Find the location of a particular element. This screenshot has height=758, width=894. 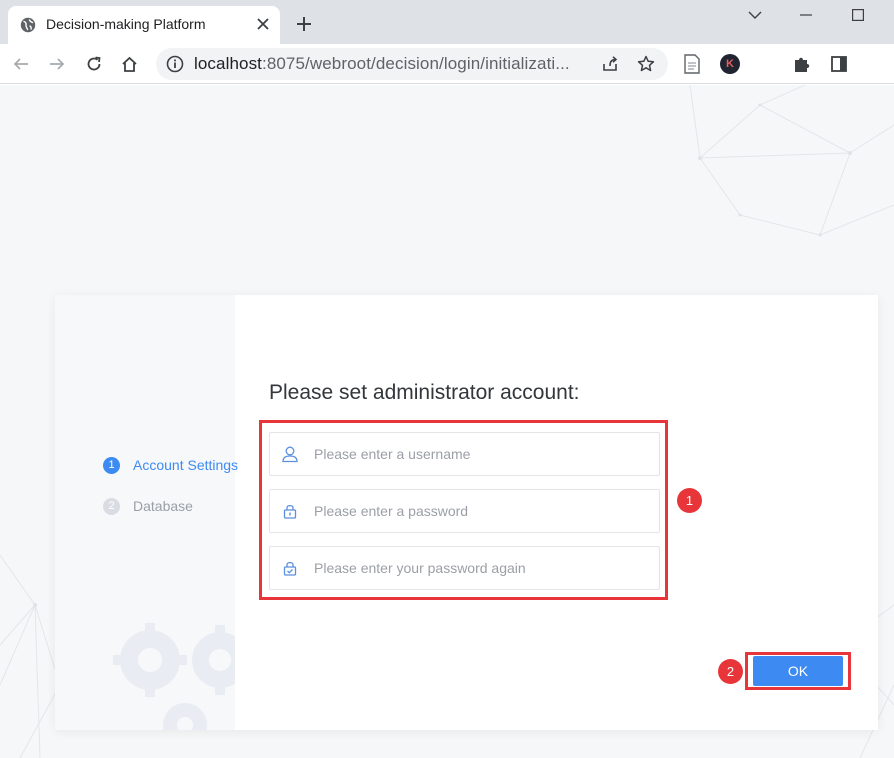

close-icon is located at coordinates (263, 24).